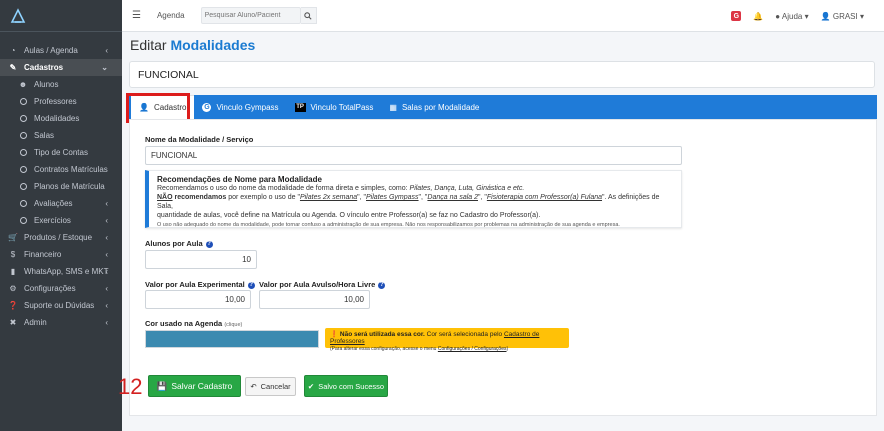 Image resolution: width=884 pixels, height=431 pixels. I want to click on sidebar-item-label: Suporte ou Dúvidas, so click(59, 305).